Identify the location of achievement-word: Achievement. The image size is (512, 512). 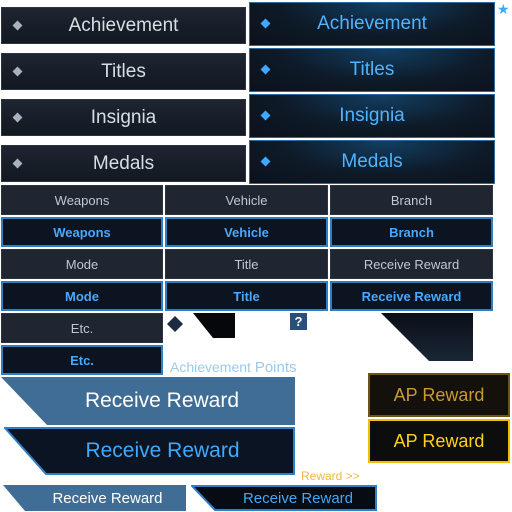
(210, 367).